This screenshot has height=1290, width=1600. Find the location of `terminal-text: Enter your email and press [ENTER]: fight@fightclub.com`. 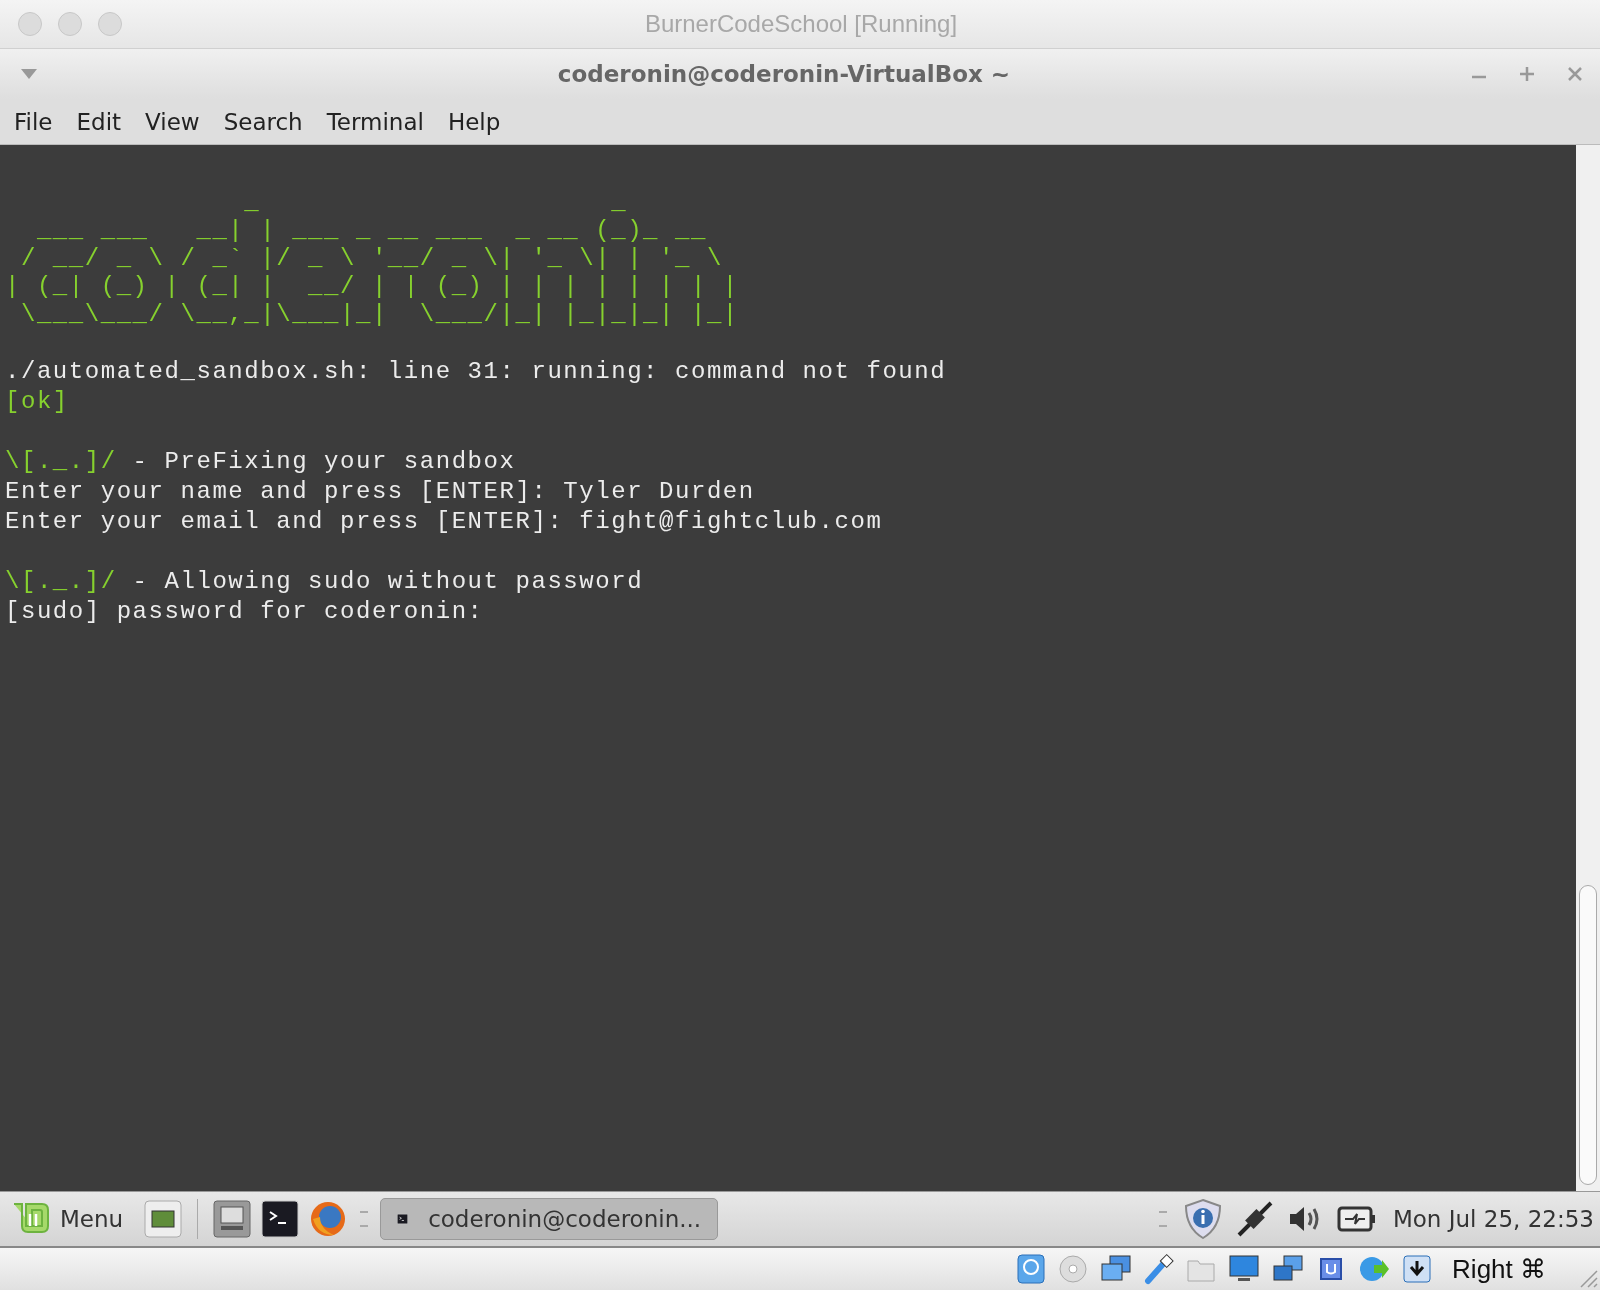

terminal-text: Enter your email and press [ENTER]: fight@fightclub.com is located at coordinates (444, 521).